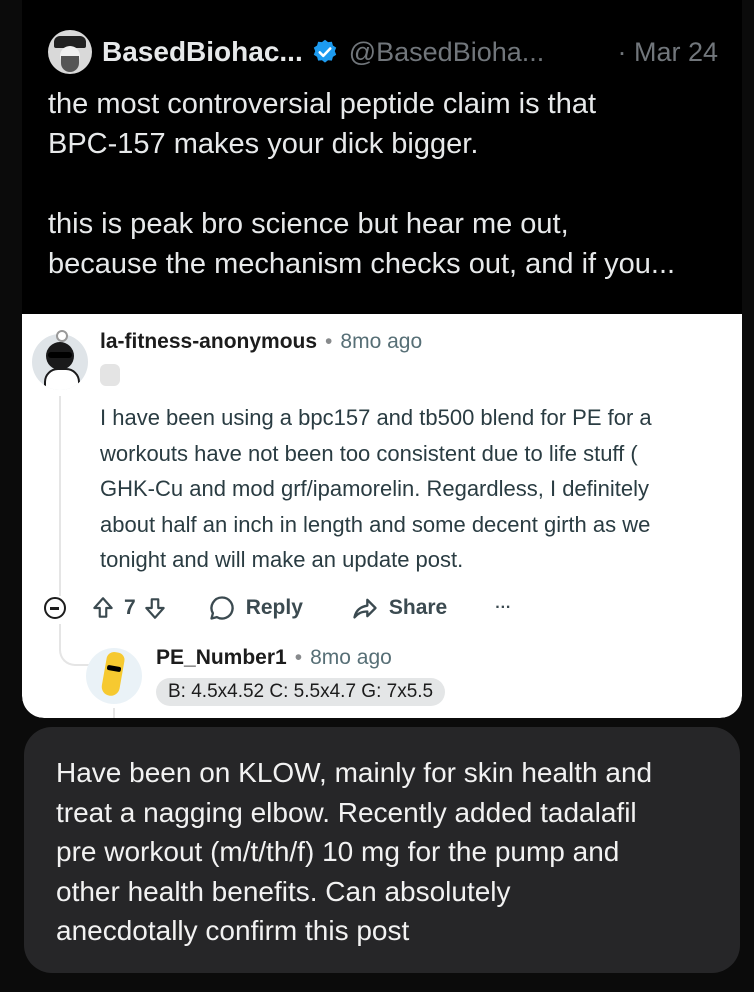 The height and width of the screenshot is (992, 754). Describe the element at coordinates (381, 341) in the screenshot. I see `comment-time: 8mo ago` at that location.